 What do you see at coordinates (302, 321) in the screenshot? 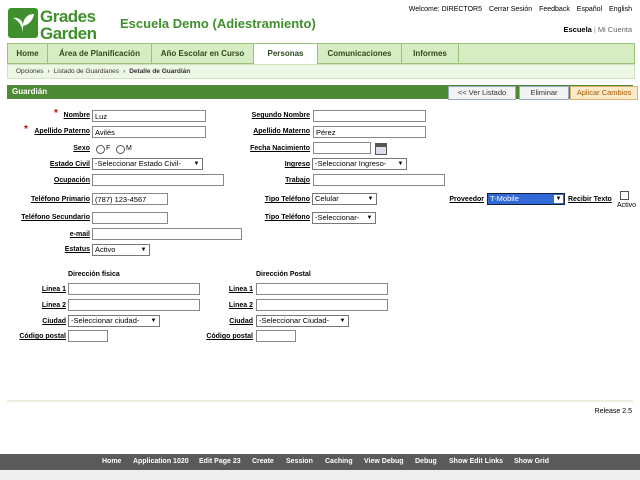
I see `ciudad-postal-select: -Seleccionar Ciudad- ▼` at bounding box center [302, 321].